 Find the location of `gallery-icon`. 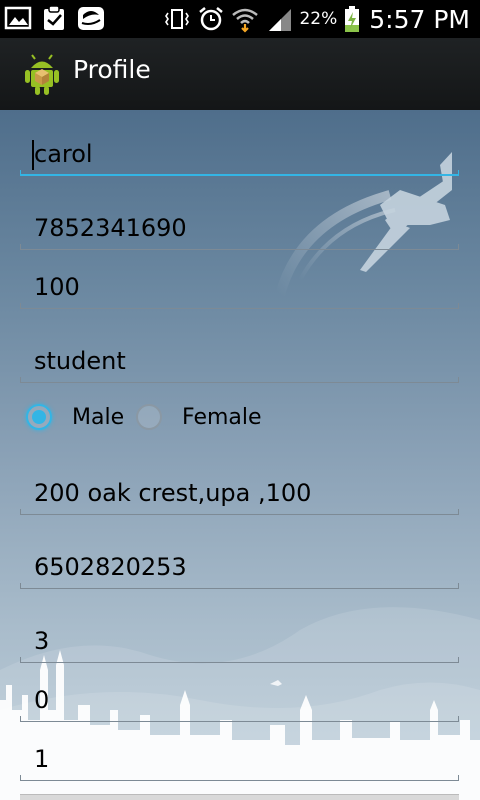

gallery-icon is located at coordinates (19, 18).